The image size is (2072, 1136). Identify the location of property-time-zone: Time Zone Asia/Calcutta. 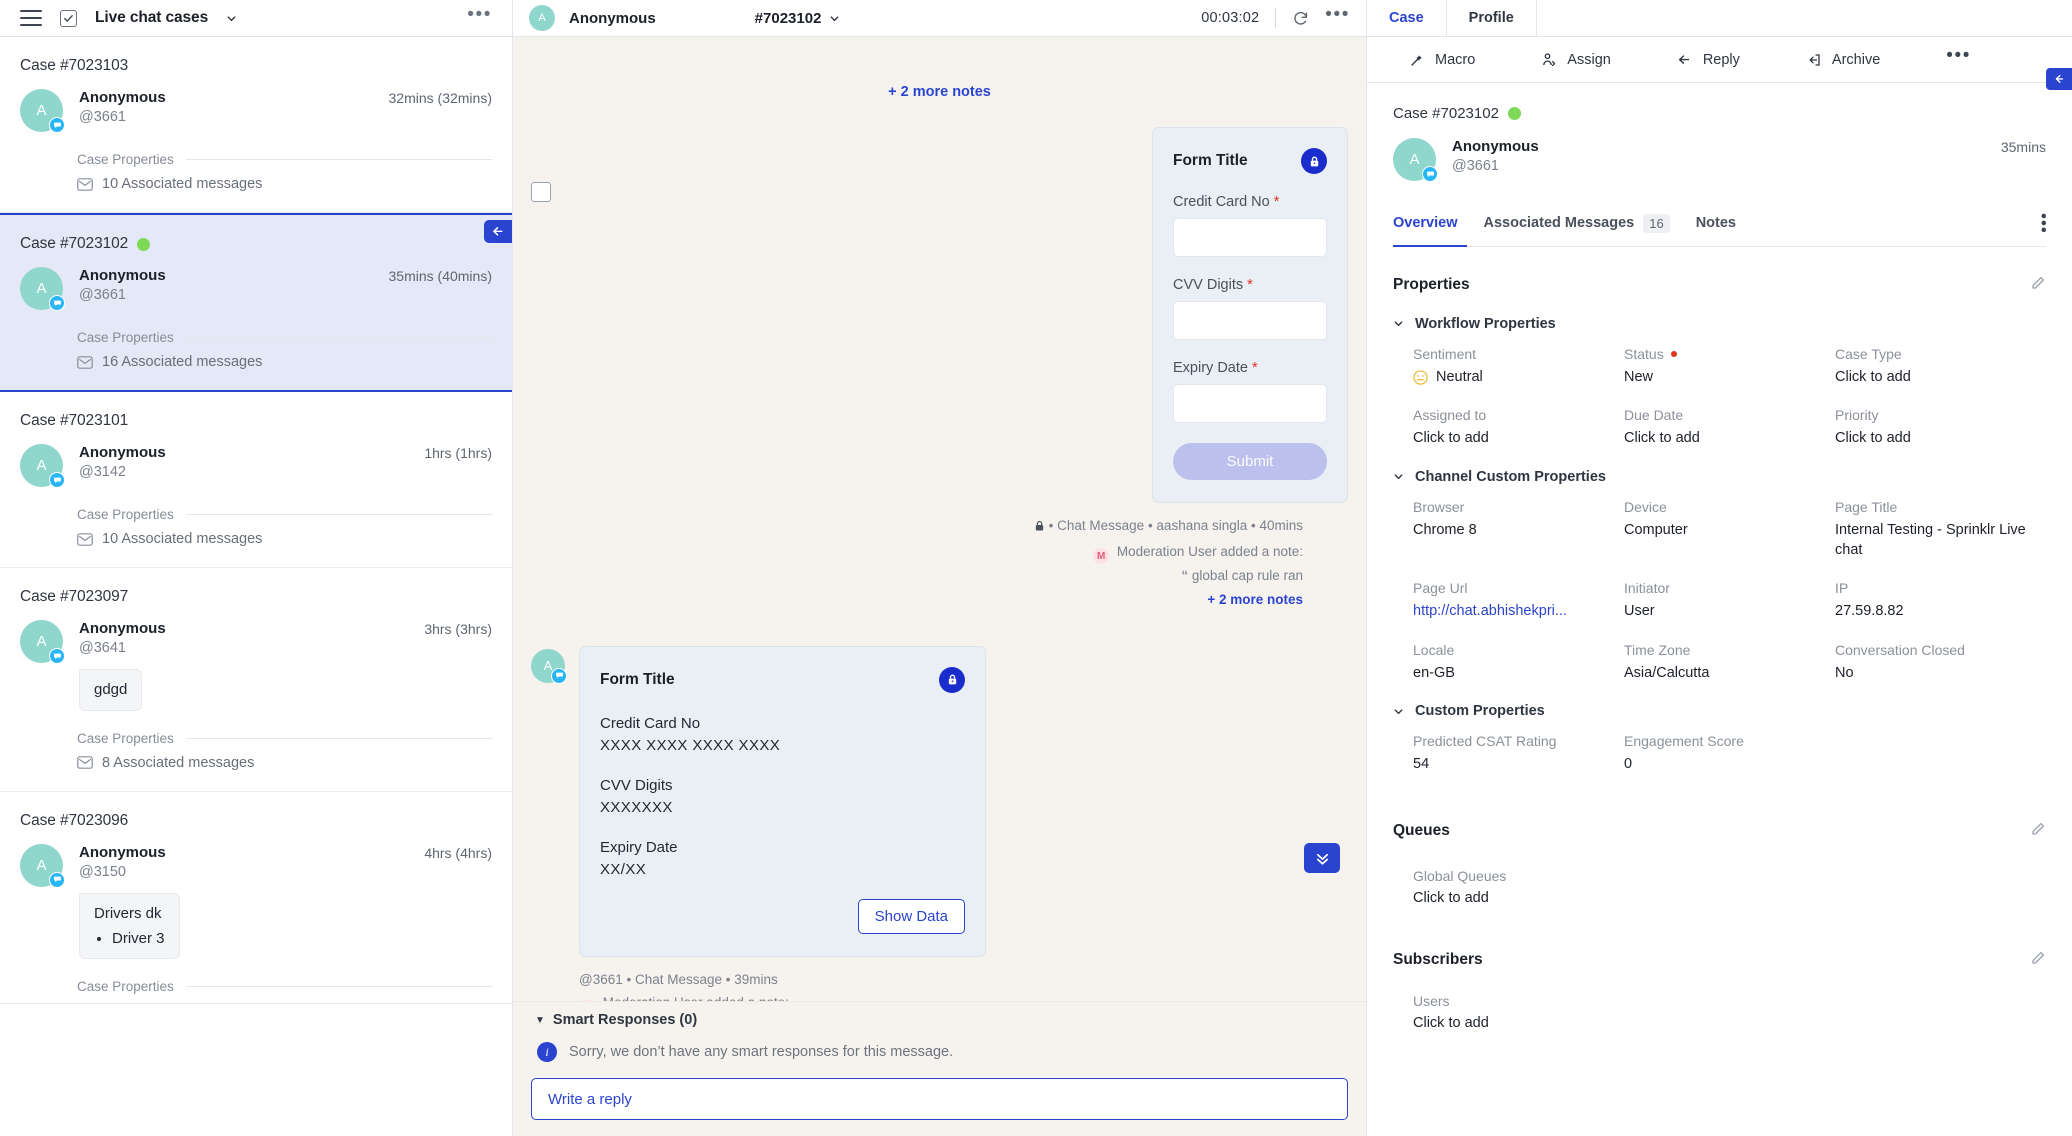
(1729, 663).